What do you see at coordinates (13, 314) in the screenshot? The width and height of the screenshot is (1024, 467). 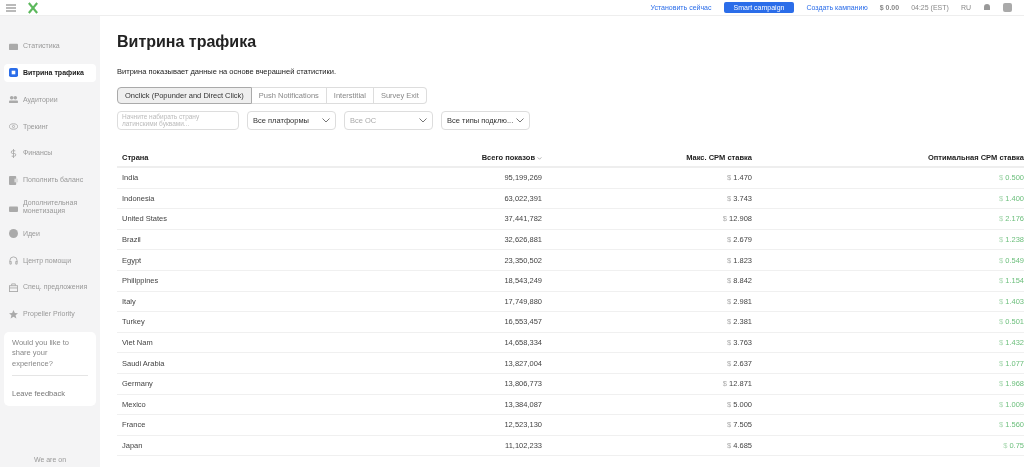 I see `star-icon` at bounding box center [13, 314].